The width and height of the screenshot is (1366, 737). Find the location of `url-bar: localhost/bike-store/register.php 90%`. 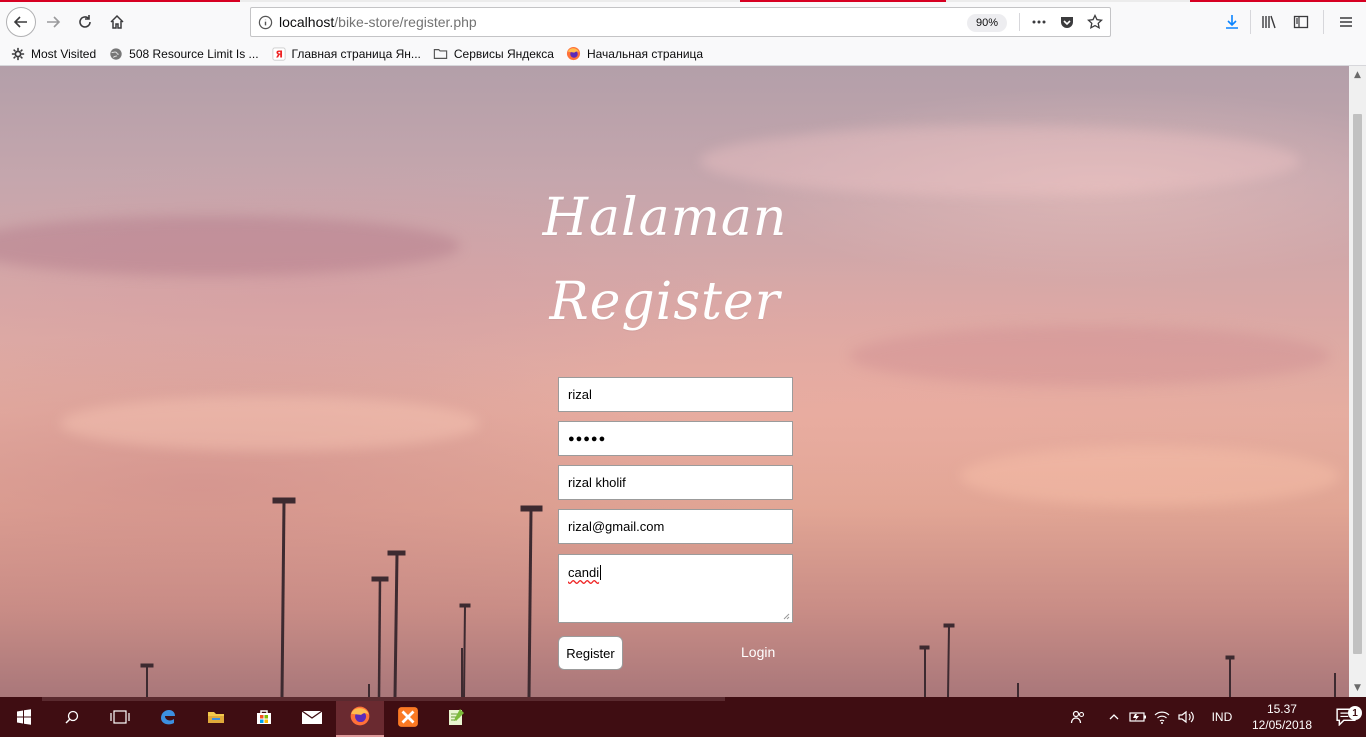

url-bar: localhost/bike-store/register.php 90% is located at coordinates (680, 22).